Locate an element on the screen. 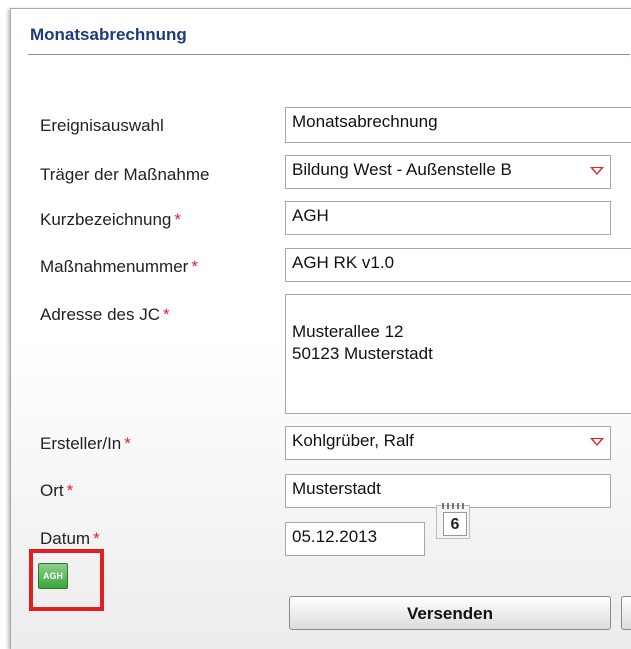 This screenshot has width=631, height=649. adresse-value: Musterallee 12 50123 Musterstadt is located at coordinates (362, 342).